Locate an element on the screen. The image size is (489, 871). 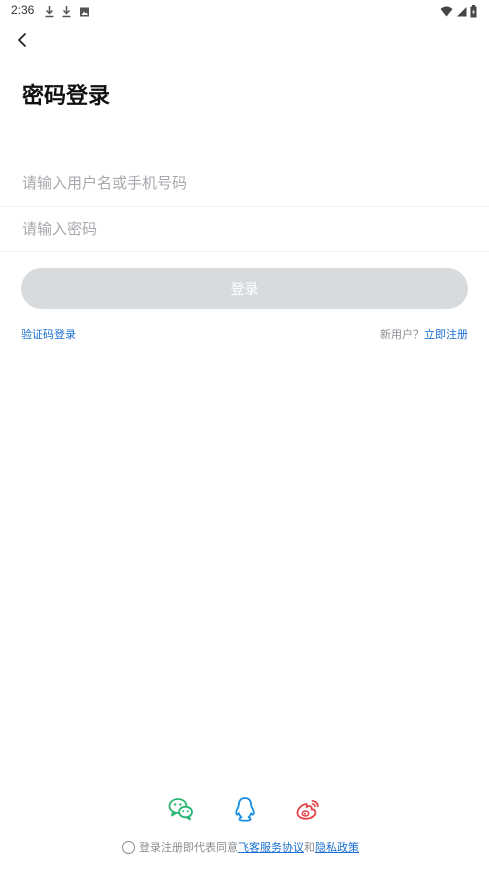
password-input is located at coordinates (244, 229).